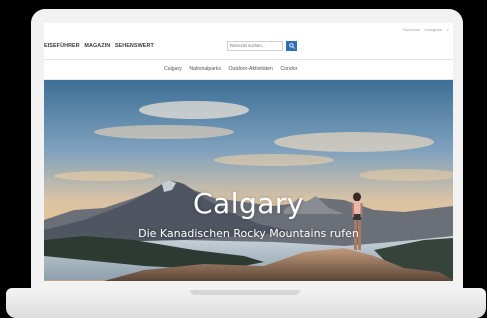 The image size is (487, 318). What do you see at coordinates (62, 46) in the screenshot?
I see `nav-item-reisefuehrer: EISEFÜHRER` at bounding box center [62, 46].